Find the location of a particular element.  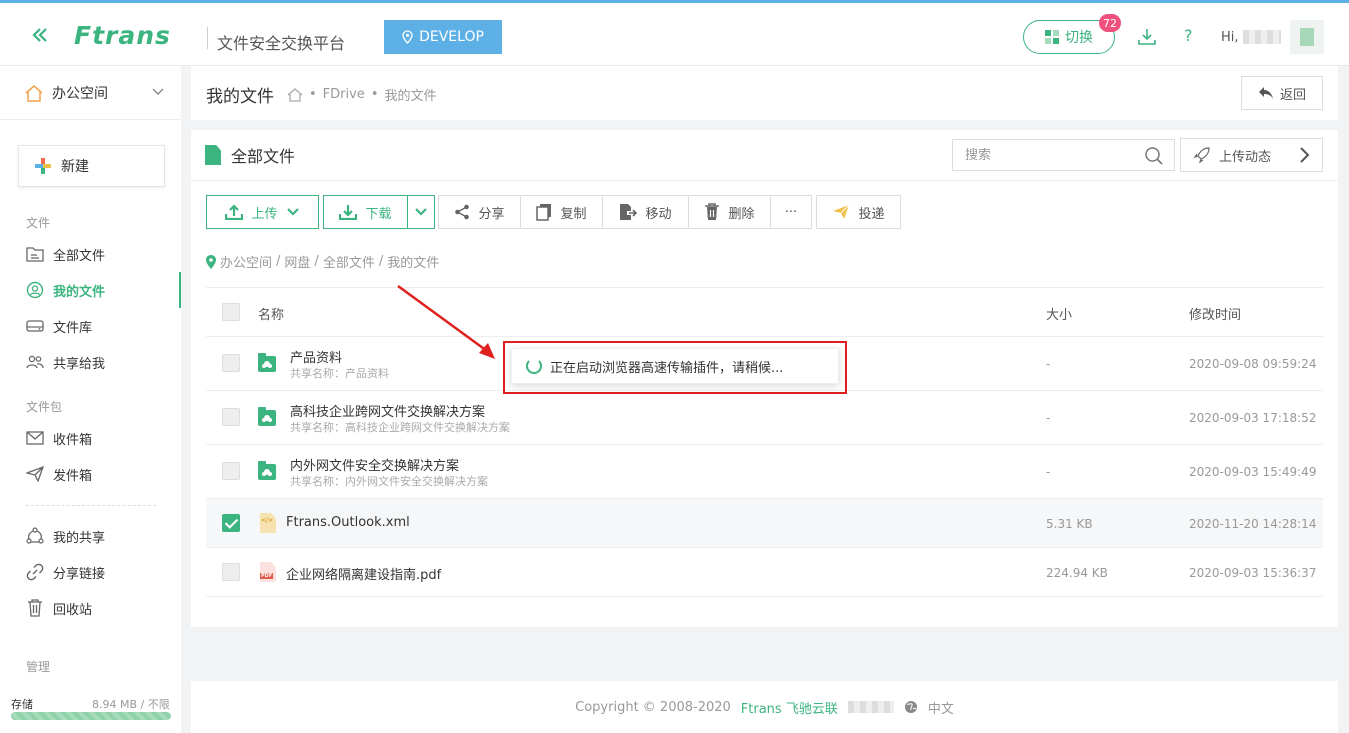

file-name: 企业网络隔离建设指南.pdf is located at coordinates (363, 573).